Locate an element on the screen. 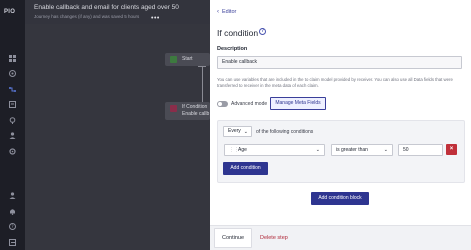 The image size is (471, 250). back-to-editor-link: ‹ Editor is located at coordinates (226, 12).